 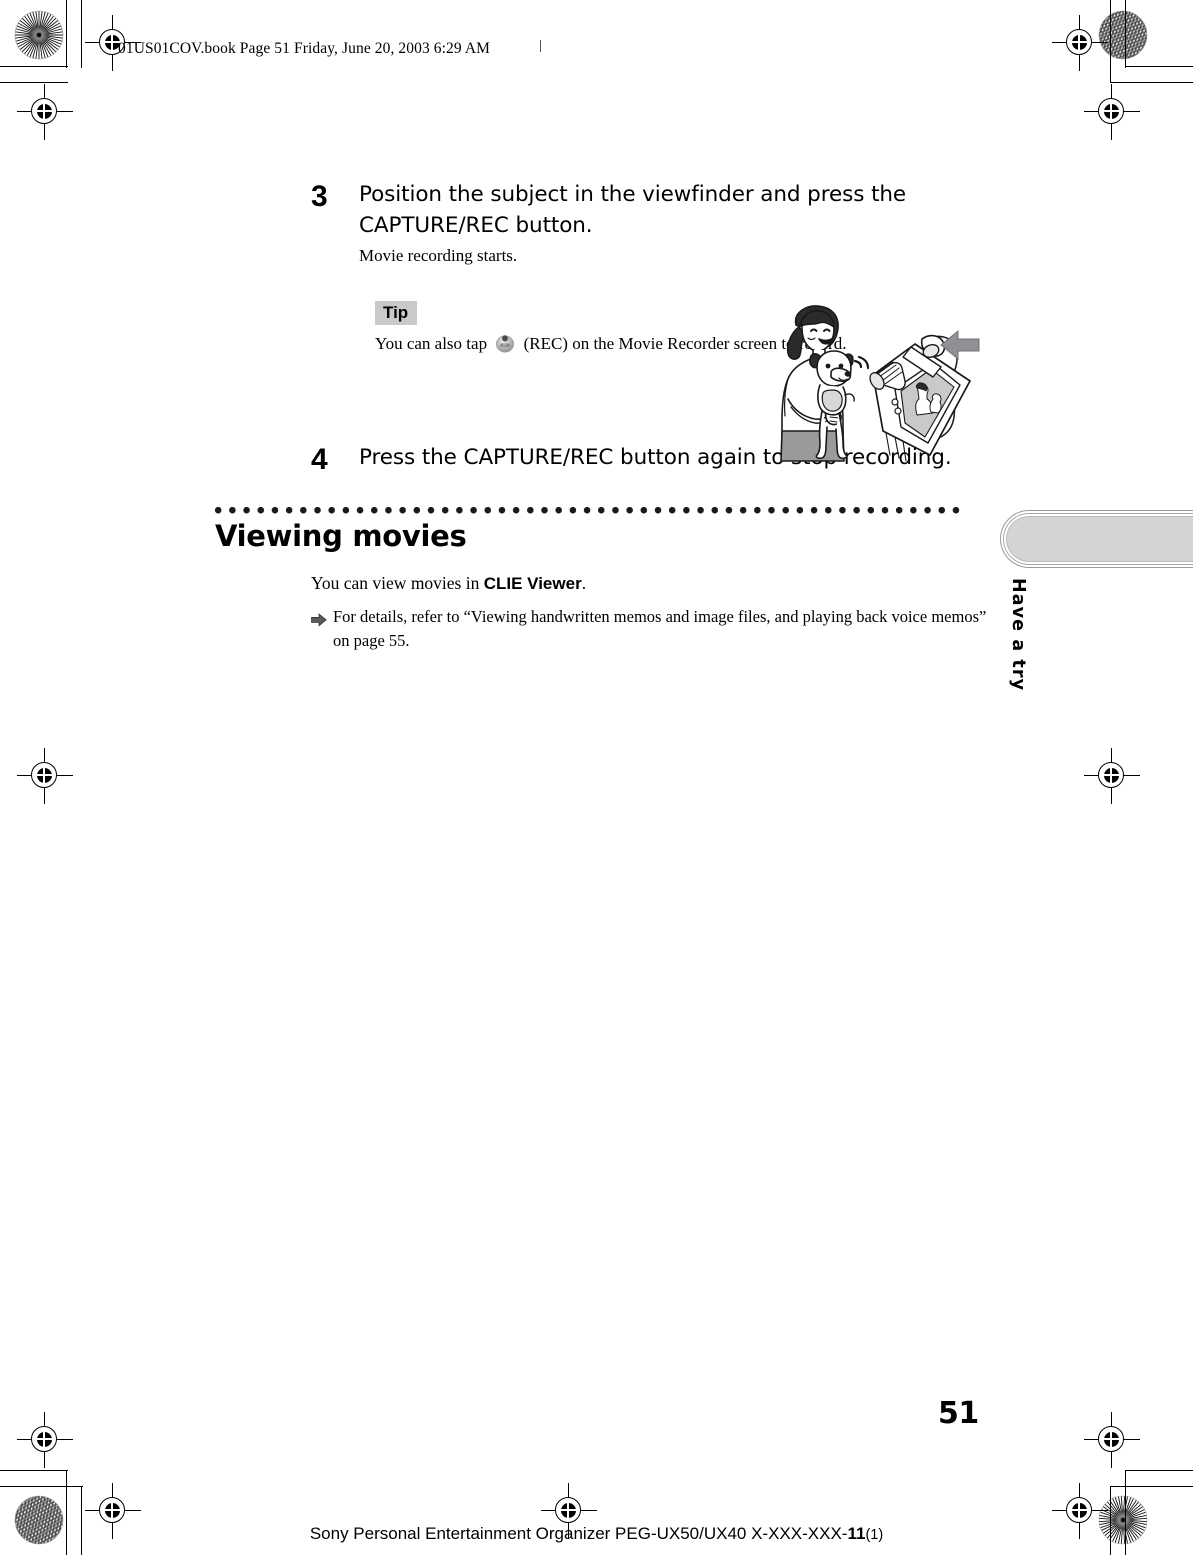 I want to click on footer-revision: 11, so click(x=856, y=1533).